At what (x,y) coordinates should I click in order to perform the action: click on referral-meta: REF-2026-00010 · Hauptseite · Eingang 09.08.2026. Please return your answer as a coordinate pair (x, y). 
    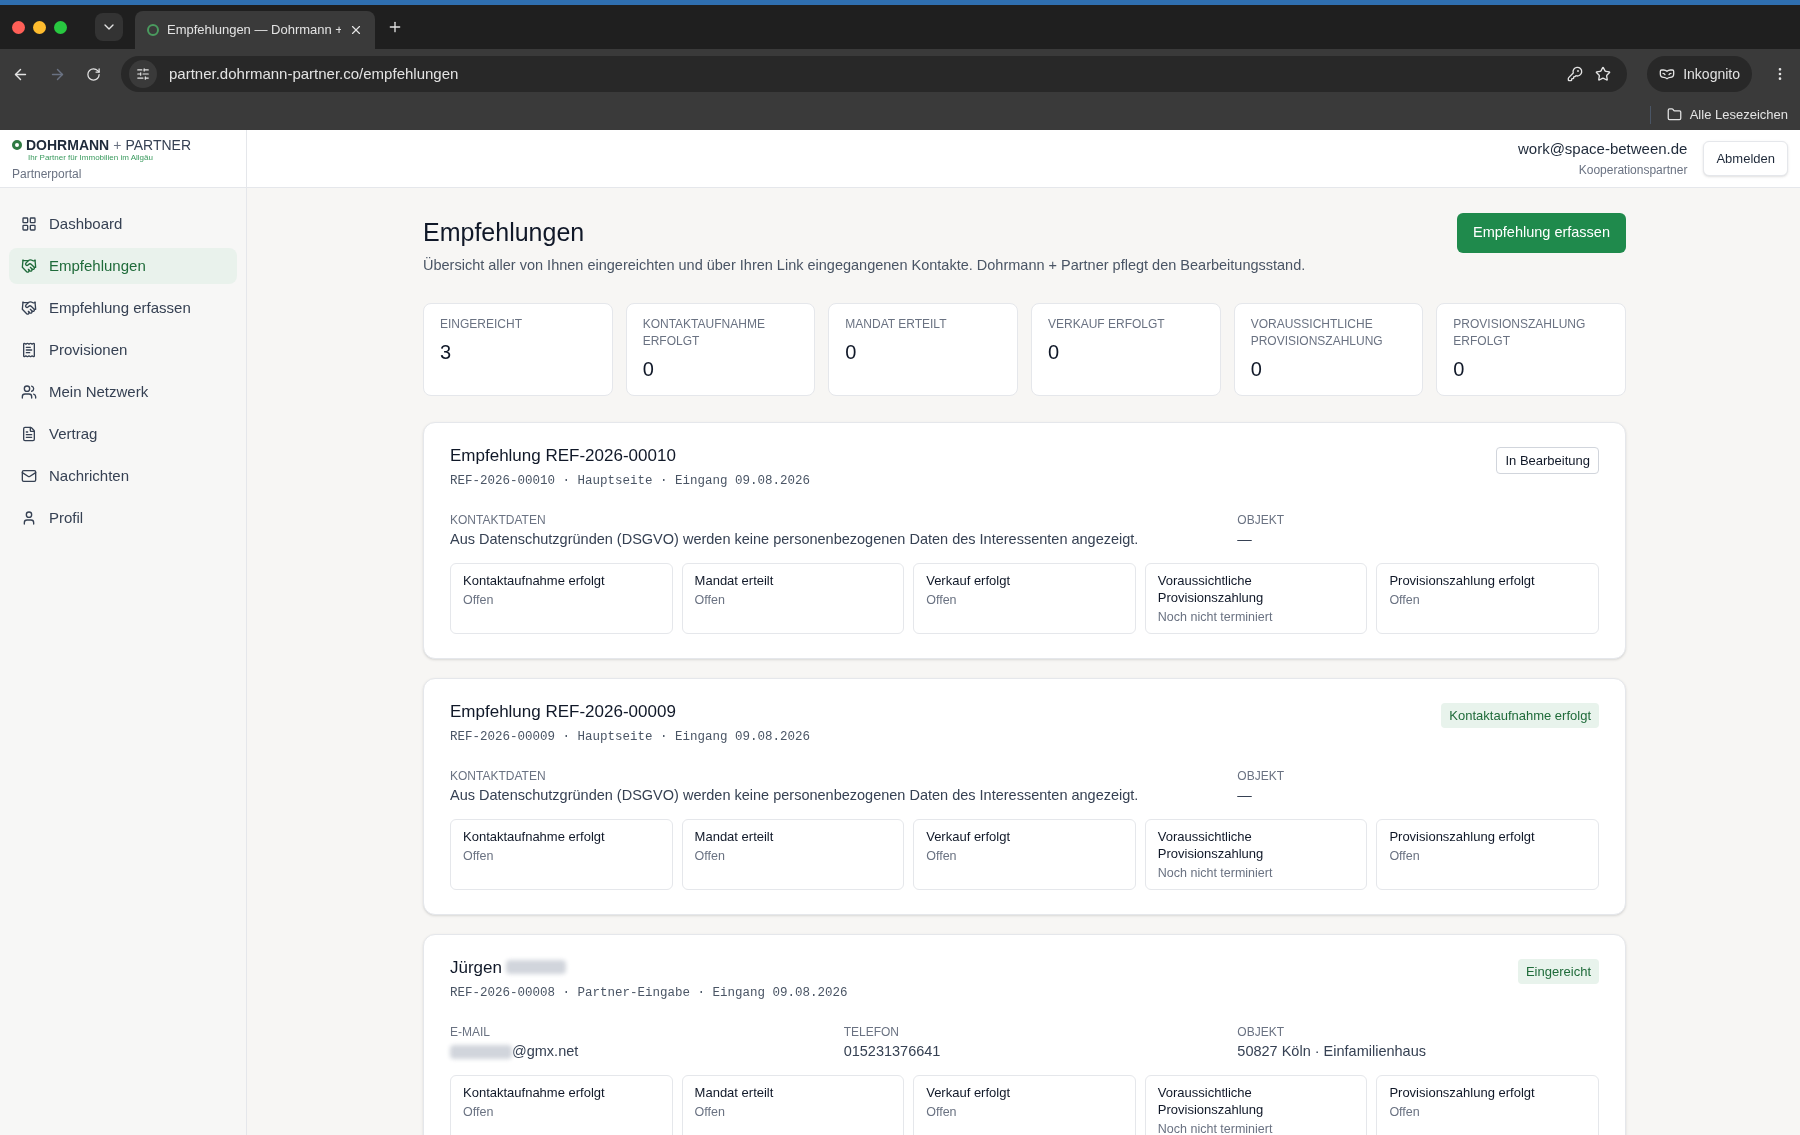
    Looking at the image, I should click on (630, 481).